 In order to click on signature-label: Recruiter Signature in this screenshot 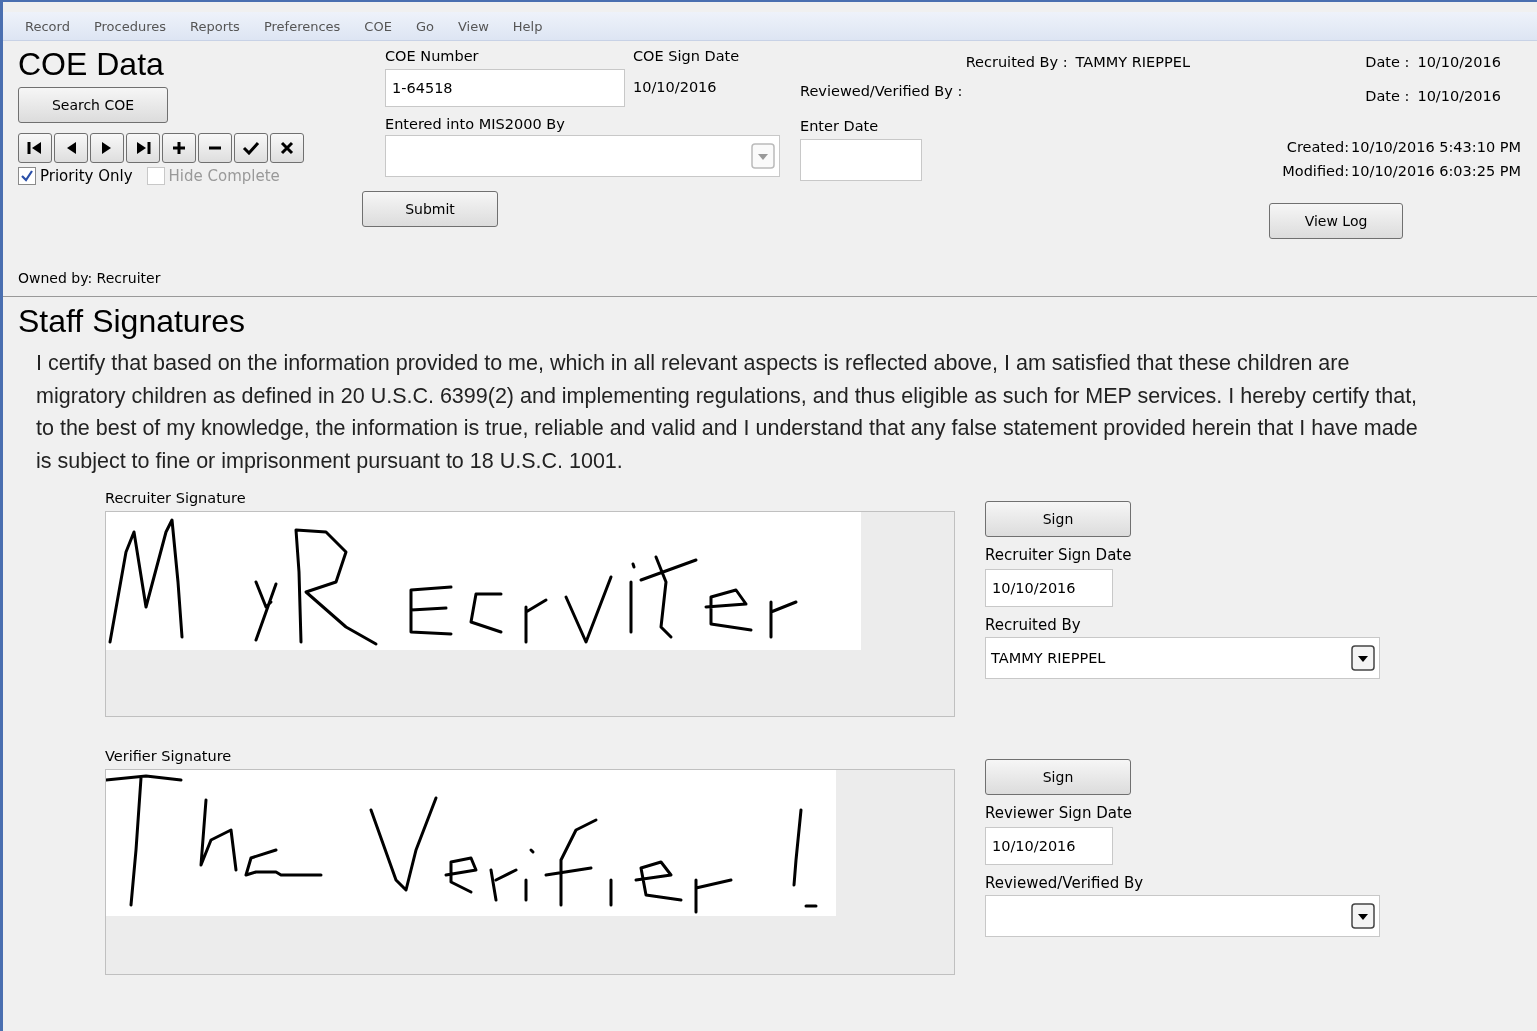, I will do `click(176, 498)`.